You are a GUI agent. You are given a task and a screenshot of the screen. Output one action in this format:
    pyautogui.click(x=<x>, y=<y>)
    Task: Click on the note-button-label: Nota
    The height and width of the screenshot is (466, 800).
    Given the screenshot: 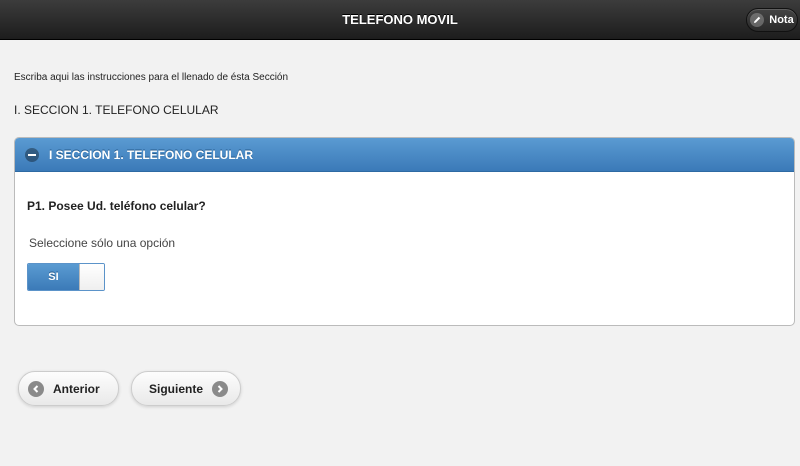 What is the action you would take?
    pyautogui.click(x=781, y=20)
    